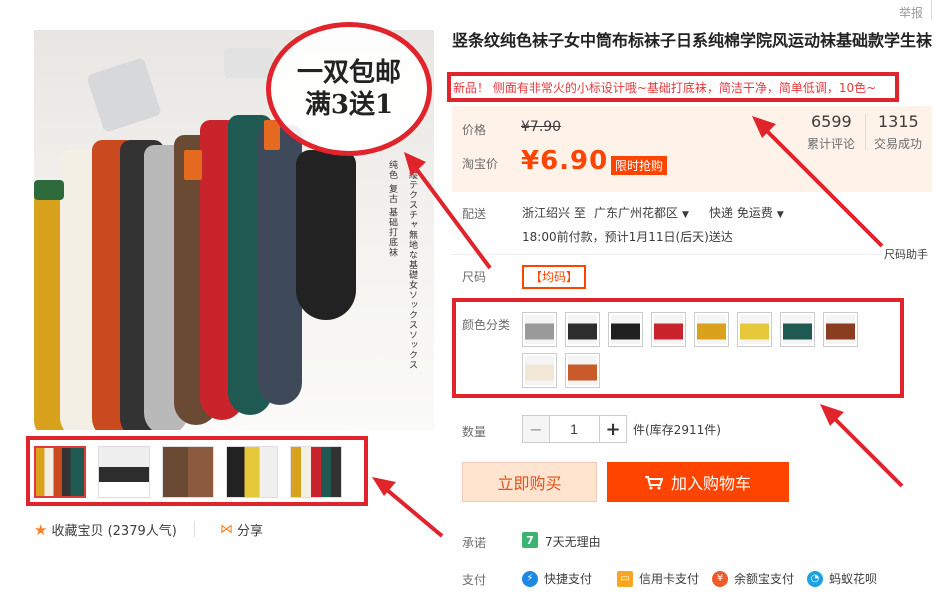  I want to click on image-caption-jp: 縦テクスチャ無地な基礎女ソックスソックス, so click(412, 270).